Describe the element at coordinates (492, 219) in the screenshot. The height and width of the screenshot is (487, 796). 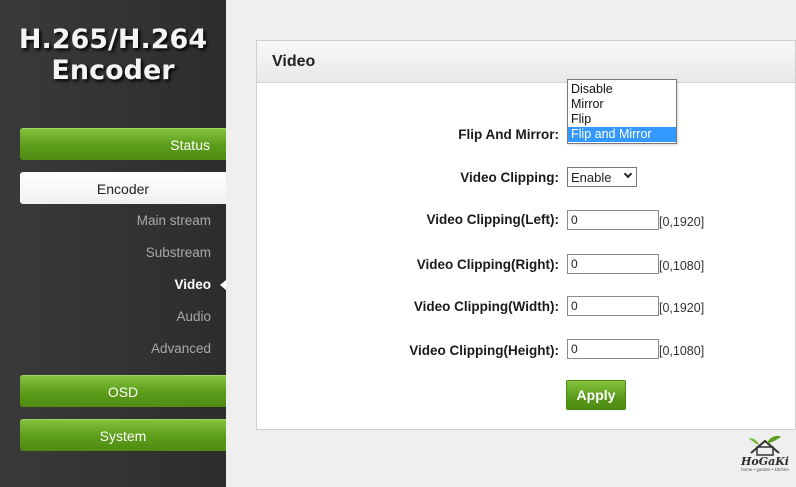
I see `clip-left-label: Video Clipping(Left):` at that location.